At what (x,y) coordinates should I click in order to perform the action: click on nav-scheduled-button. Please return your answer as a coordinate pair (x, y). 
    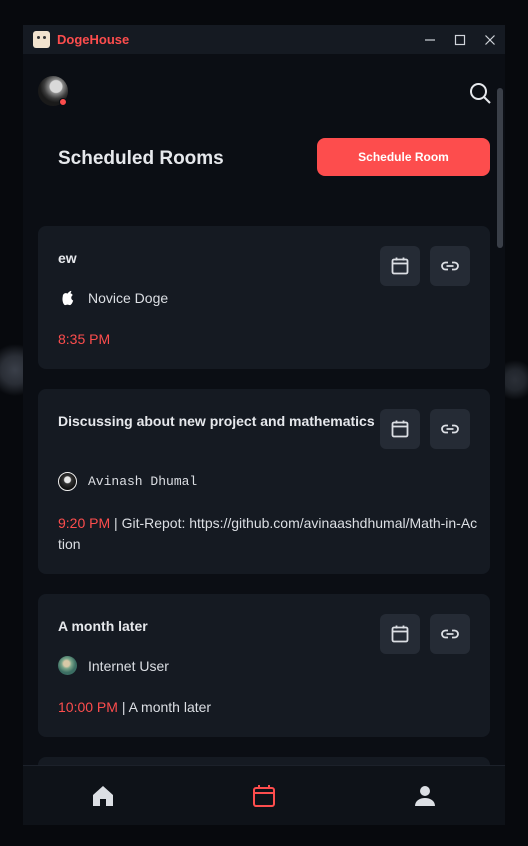
    Looking at the image, I should click on (264, 796).